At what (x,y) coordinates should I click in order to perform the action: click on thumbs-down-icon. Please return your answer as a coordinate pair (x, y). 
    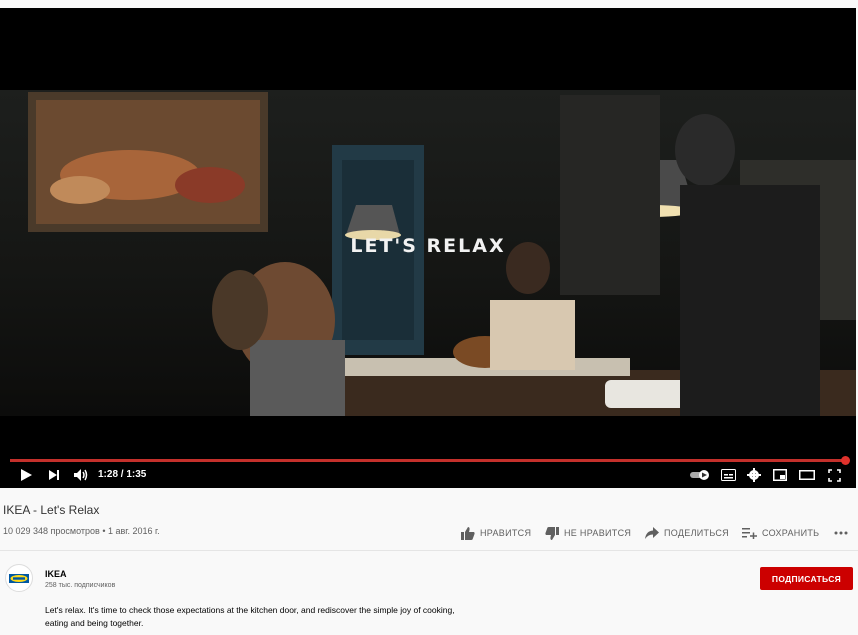
    Looking at the image, I should click on (552, 533).